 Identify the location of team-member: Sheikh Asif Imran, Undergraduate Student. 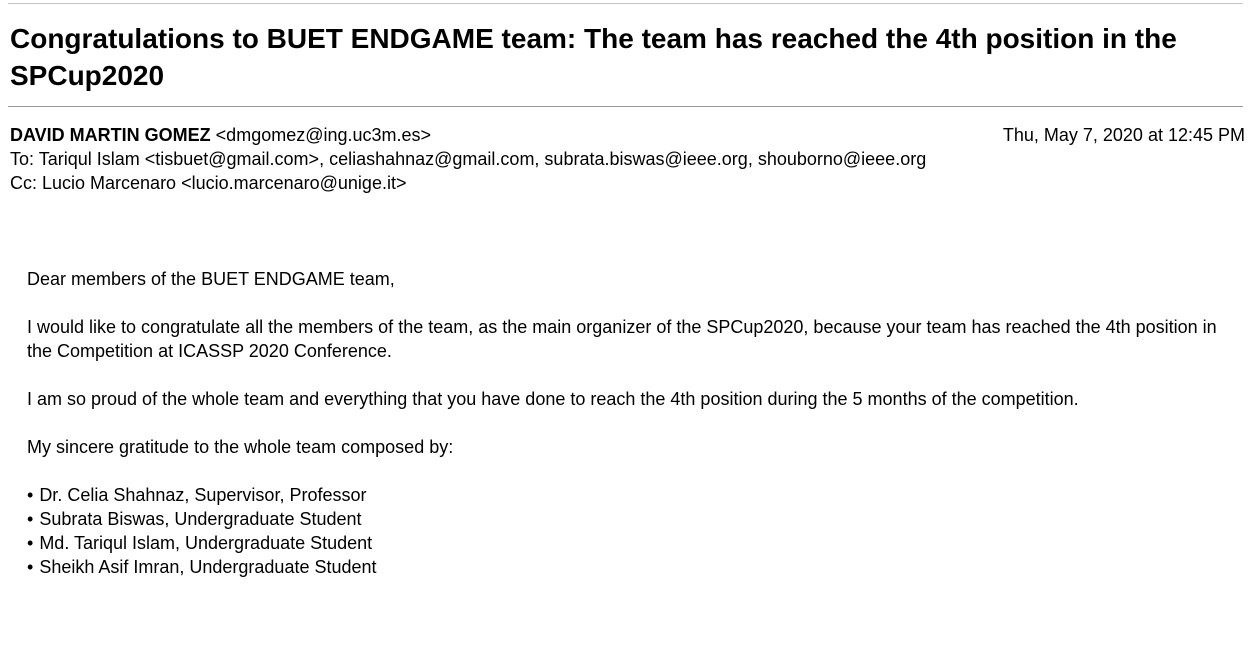
(208, 567).